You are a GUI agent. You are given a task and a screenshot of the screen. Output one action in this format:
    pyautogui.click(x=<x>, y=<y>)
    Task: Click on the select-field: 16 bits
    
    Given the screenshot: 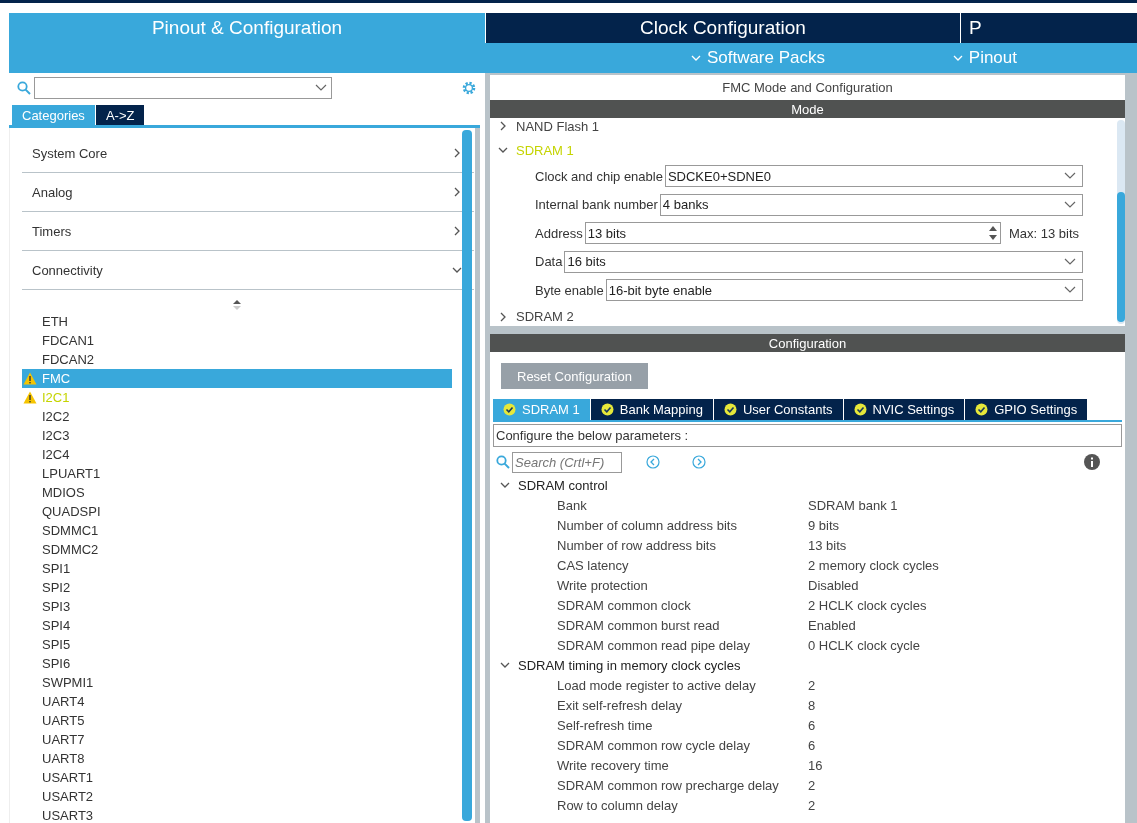 What is the action you would take?
    pyautogui.click(x=823, y=261)
    